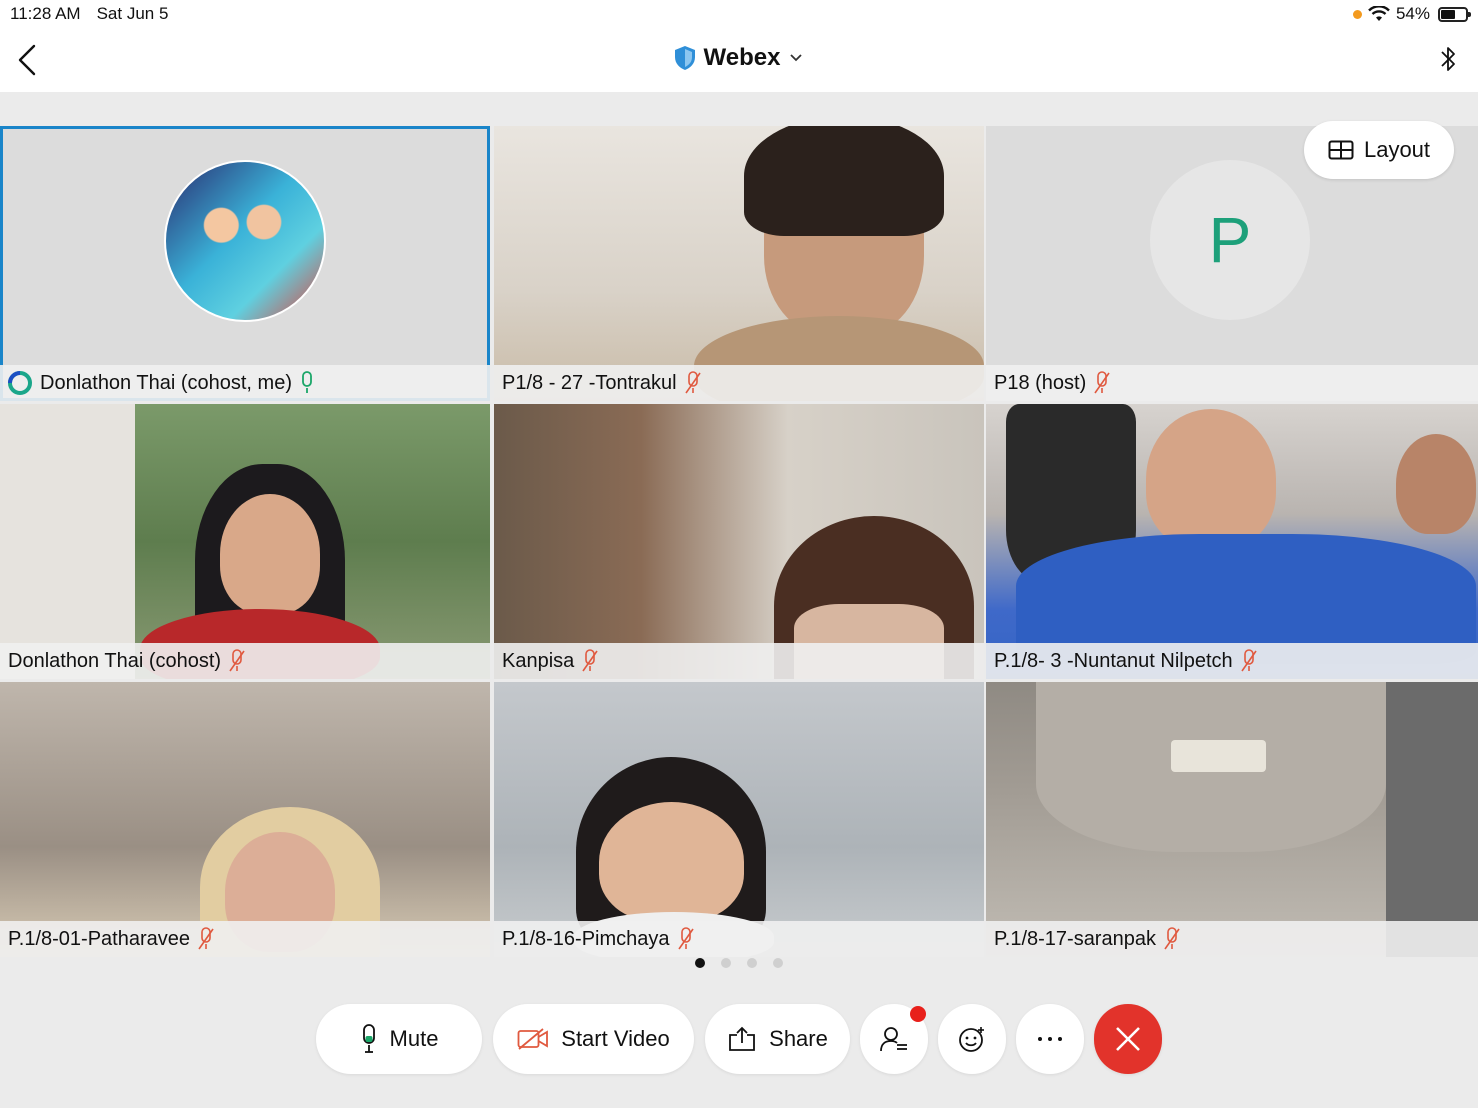 The width and height of the screenshot is (1478, 1108). I want to click on battery-icon, so click(1454, 14).